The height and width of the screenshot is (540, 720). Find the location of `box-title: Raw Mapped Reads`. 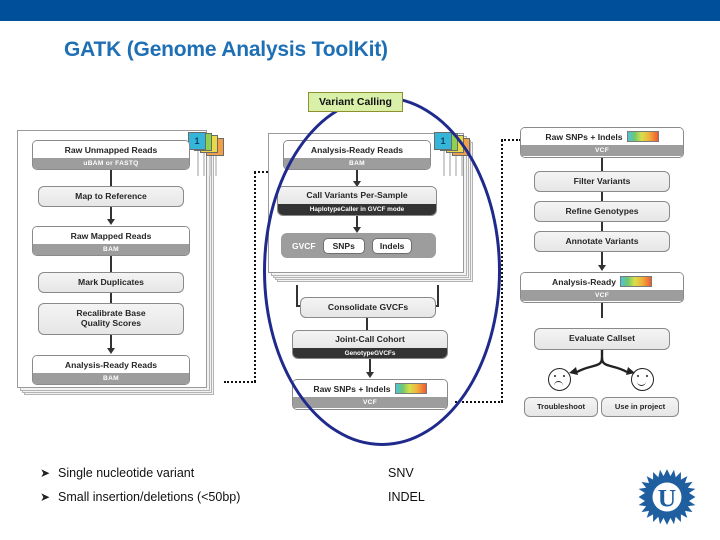

box-title: Raw Mapped Reads is located at coordinates (111, 235).